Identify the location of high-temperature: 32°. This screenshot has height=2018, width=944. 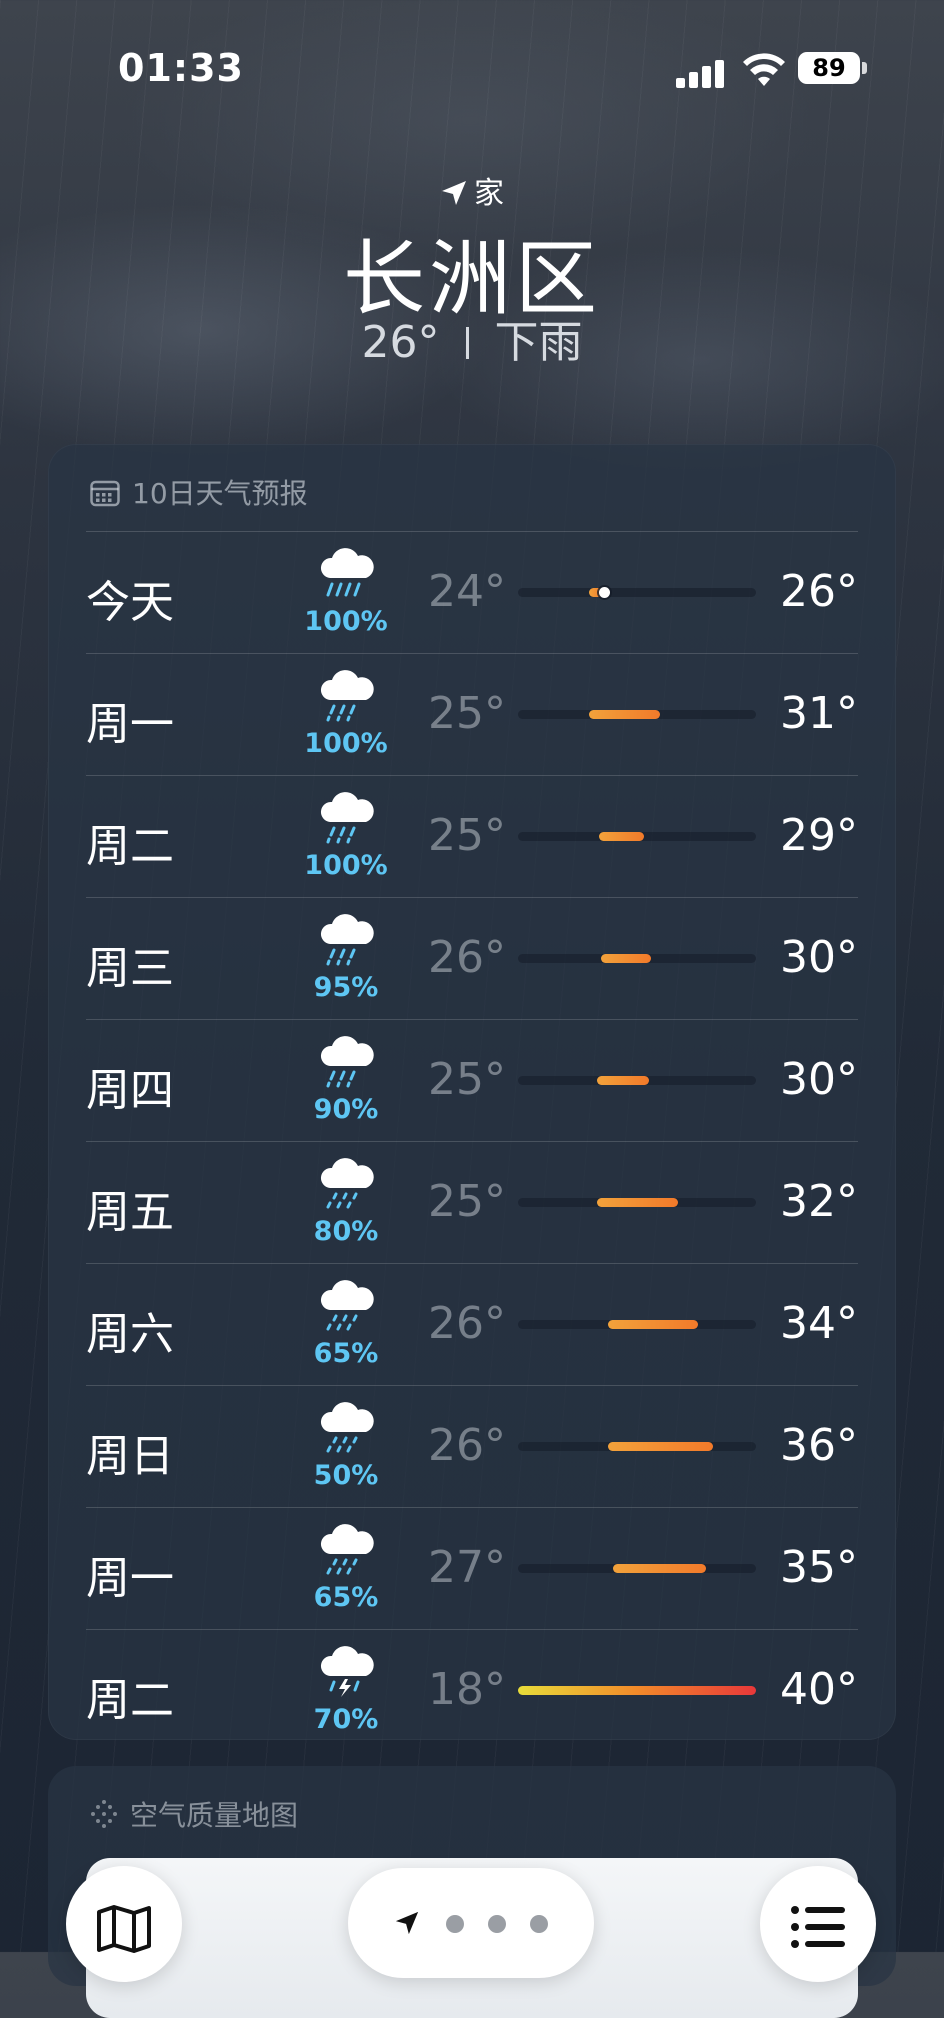
(819, 1201).